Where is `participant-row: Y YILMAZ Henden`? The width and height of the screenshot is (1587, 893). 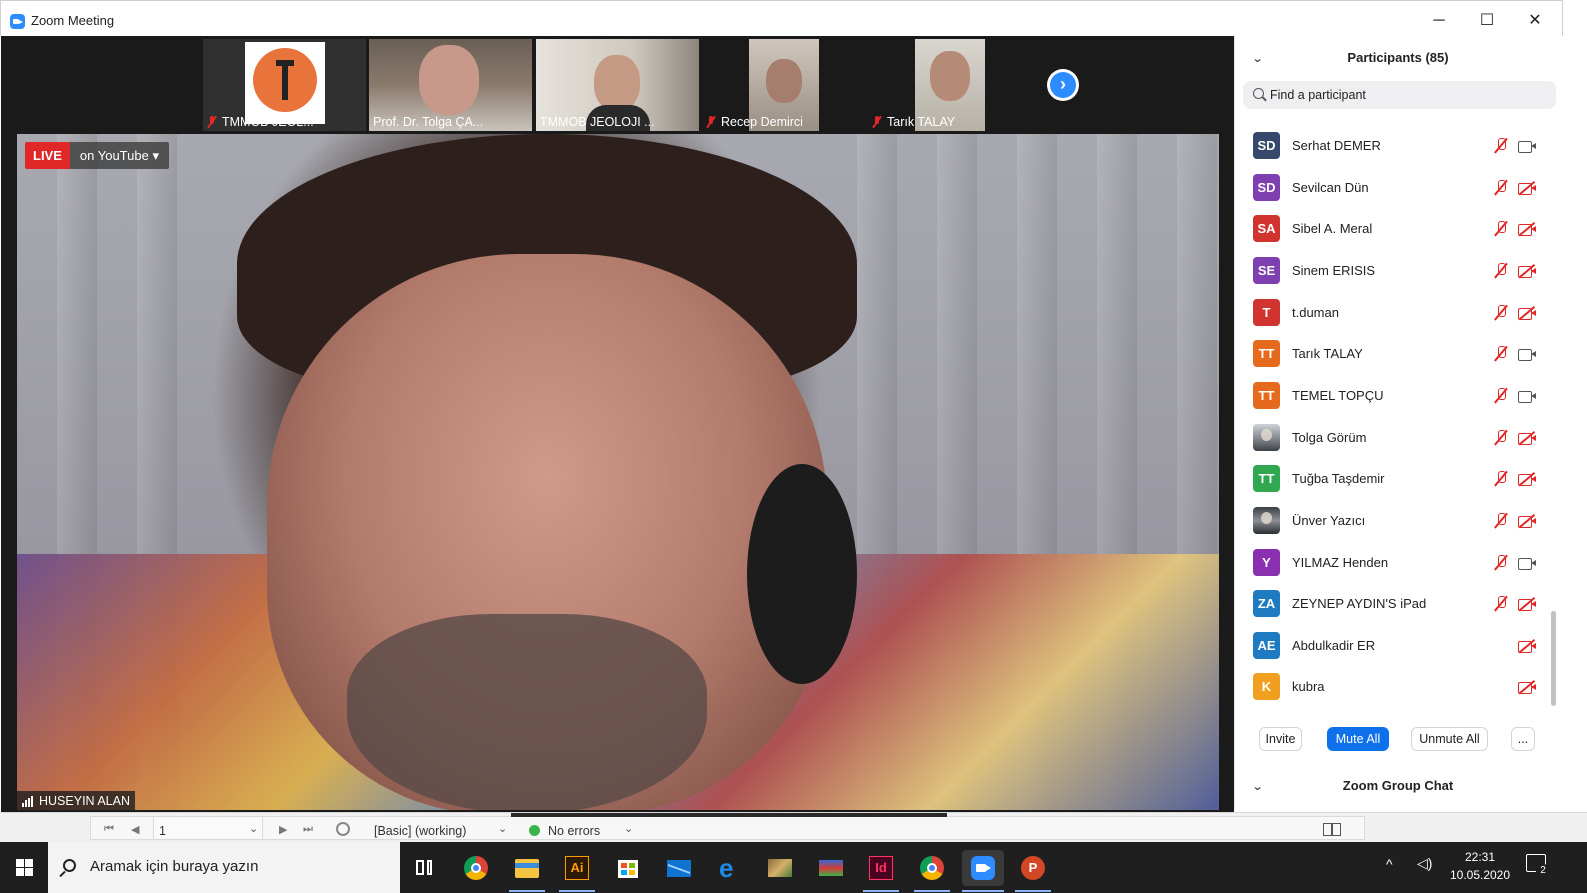
participant-row: Y YILMAZ Henden is located at coordinates (1393, 563).